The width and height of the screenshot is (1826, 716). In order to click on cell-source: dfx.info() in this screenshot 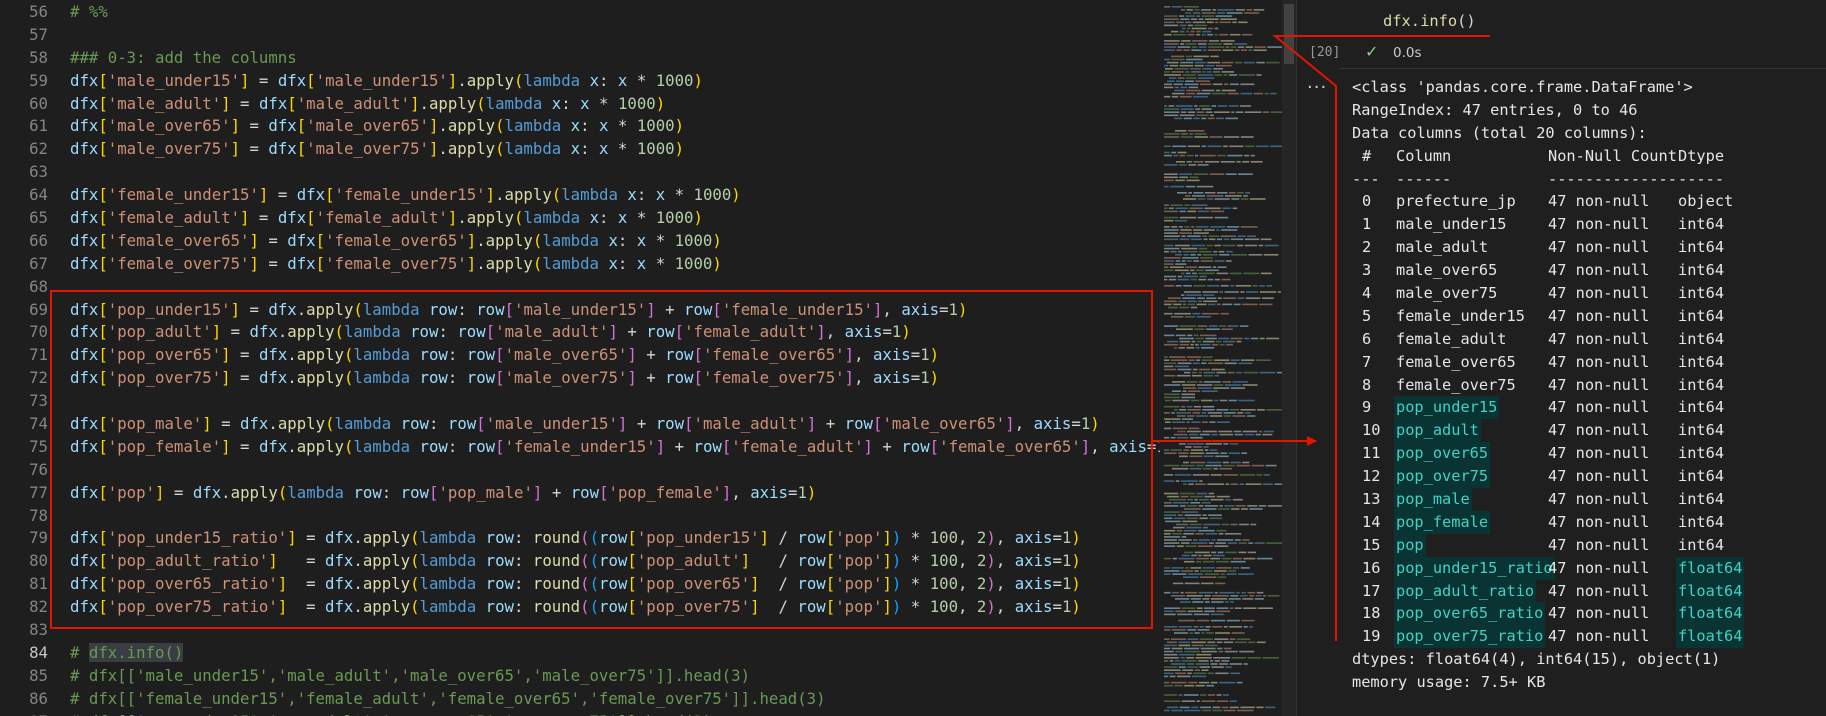, I will do `click(1429, 21)`.